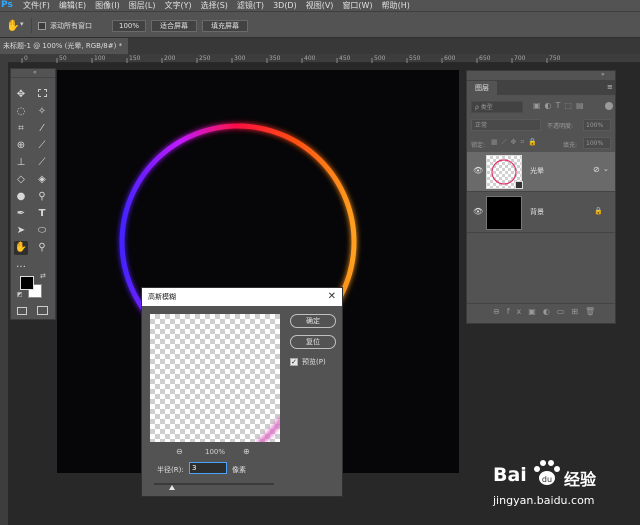 The height and width of the screenshot is (525, 640). Describe the element at coordinates (7, 5) in the screenshot. I see `app-logo: Ps` at that location.